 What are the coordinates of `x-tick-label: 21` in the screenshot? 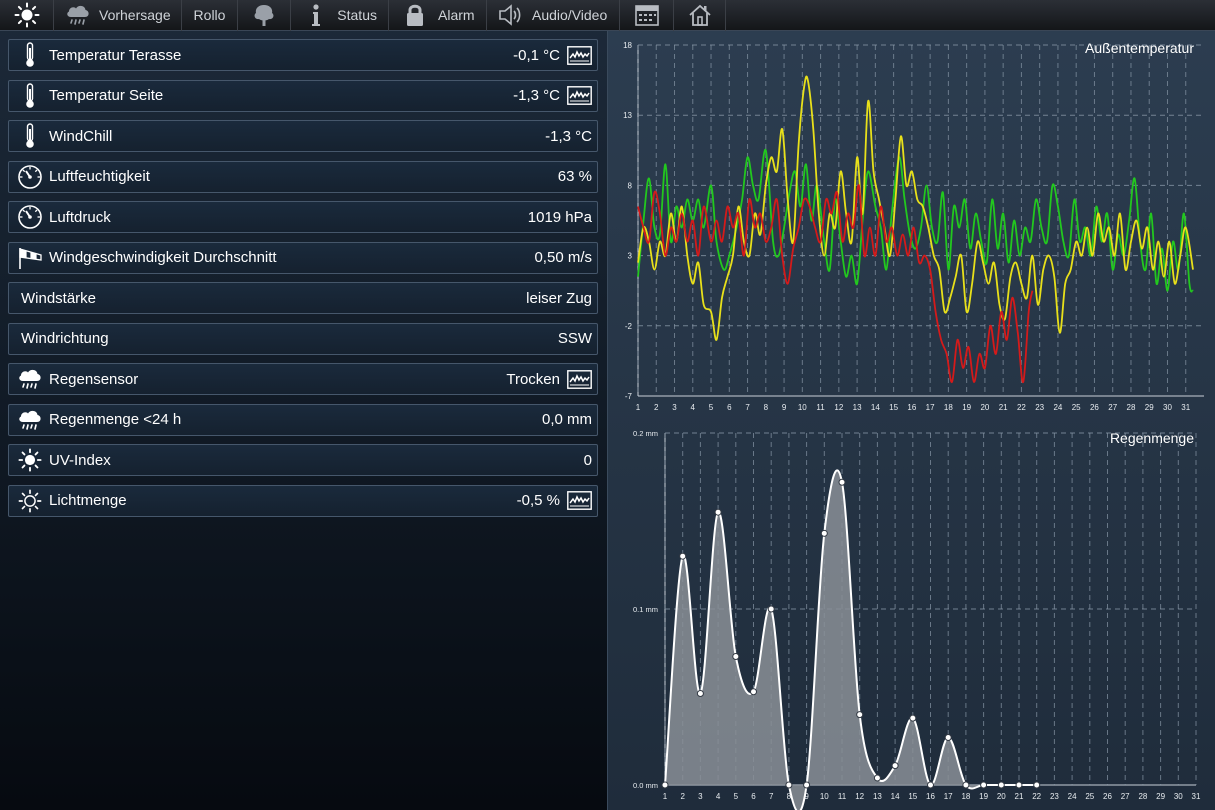 It's located at (1019, 796).